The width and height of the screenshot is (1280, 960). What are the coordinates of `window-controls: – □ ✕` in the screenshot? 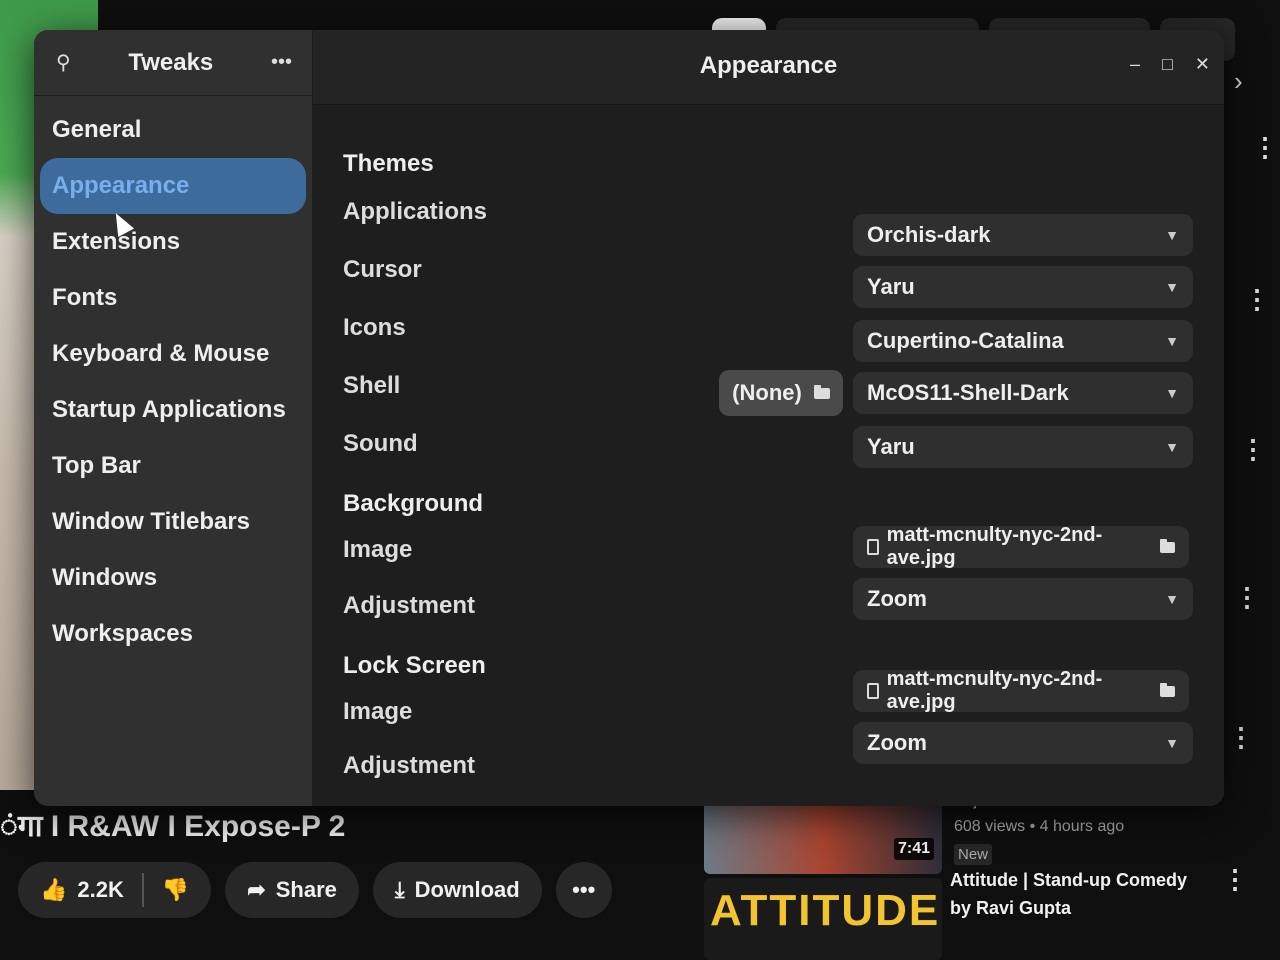 It's located at (1170, 64).